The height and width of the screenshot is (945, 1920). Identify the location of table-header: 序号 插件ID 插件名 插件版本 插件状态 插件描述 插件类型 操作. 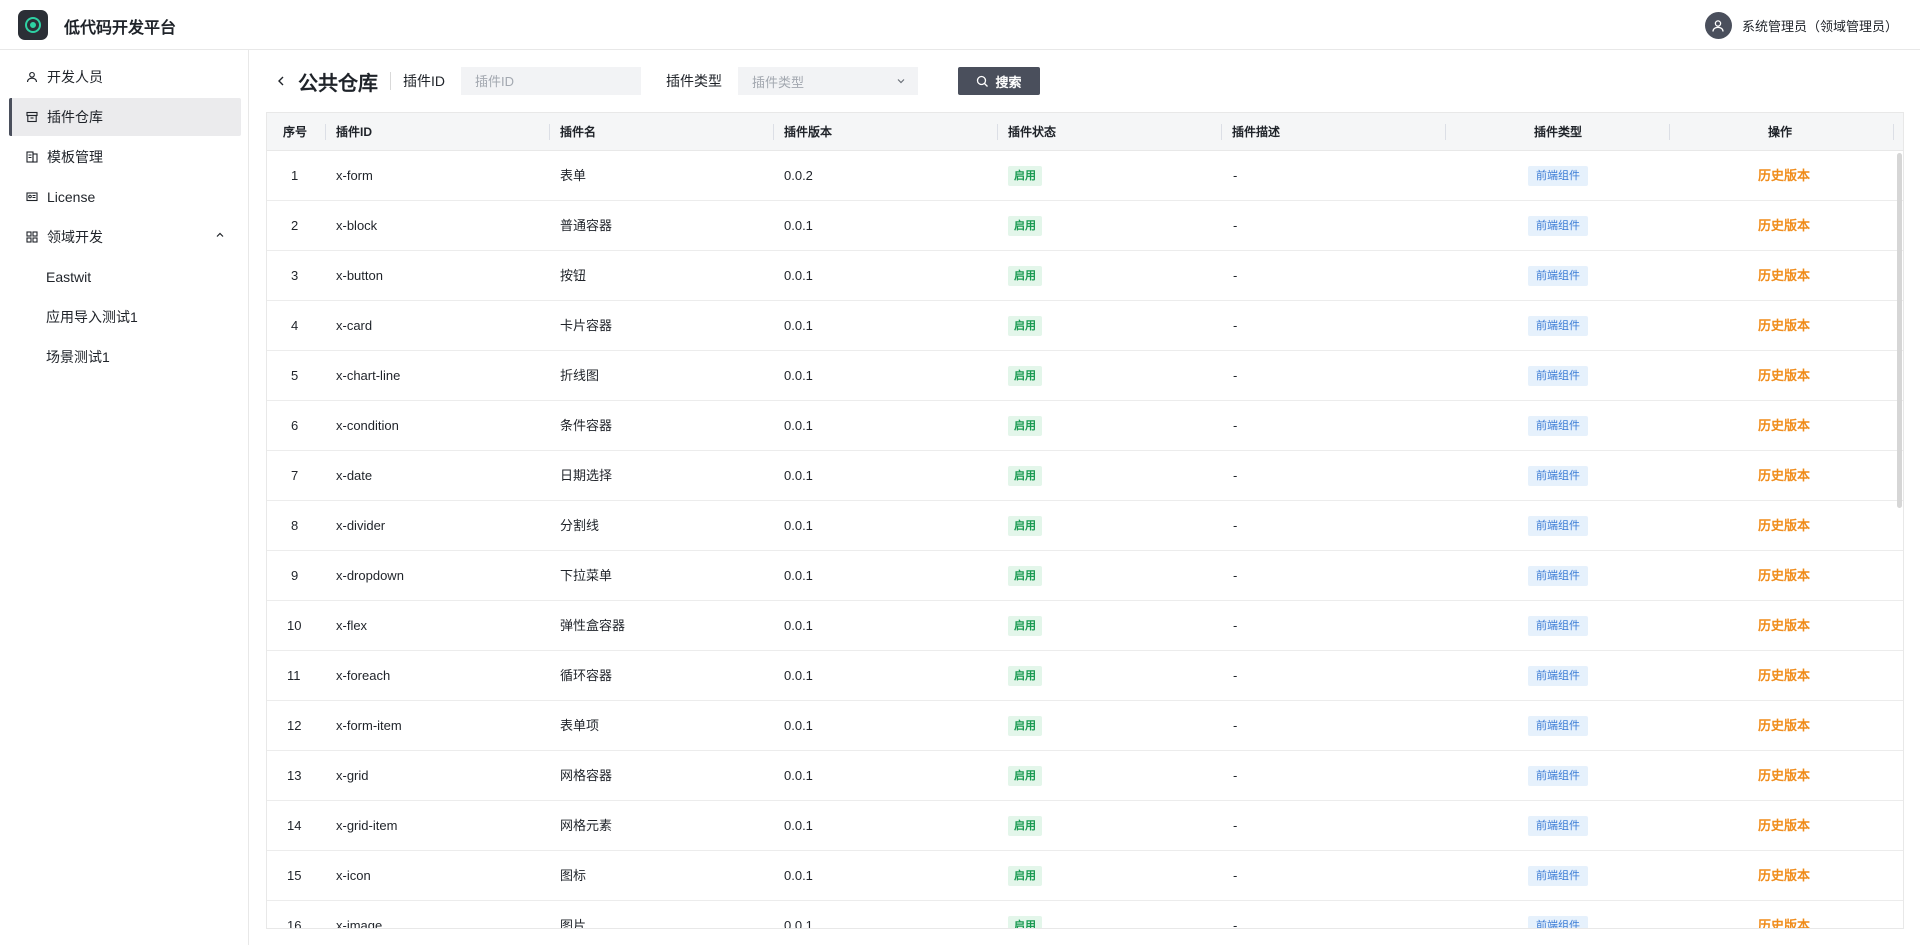
(1085, 132).